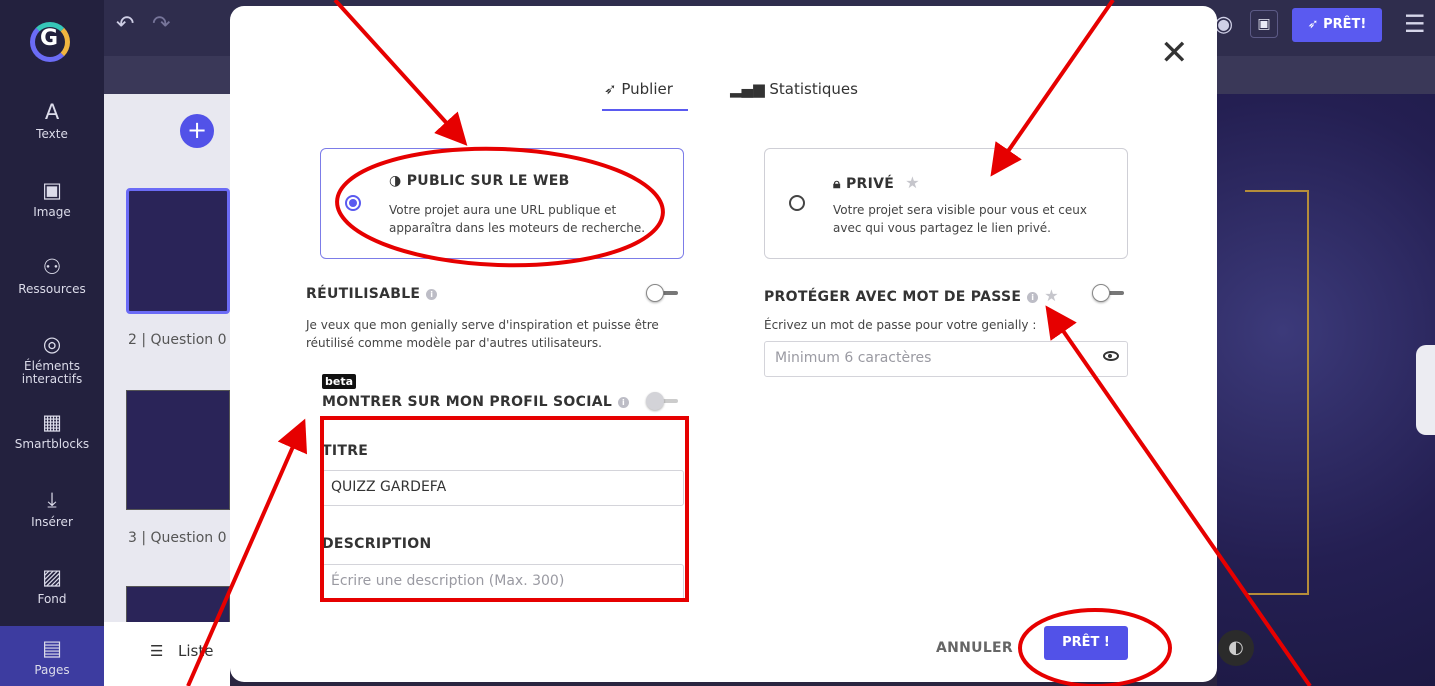  Describe the element at coordinates (974, 648) in the screenshot. I see `cancel-button: ANNULER` at that location.